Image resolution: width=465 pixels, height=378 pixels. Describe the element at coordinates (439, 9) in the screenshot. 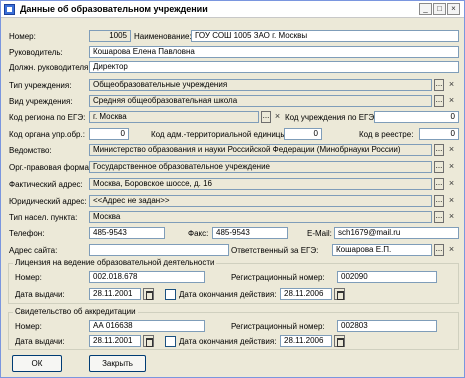

I see `maximize-button: □` at that location.